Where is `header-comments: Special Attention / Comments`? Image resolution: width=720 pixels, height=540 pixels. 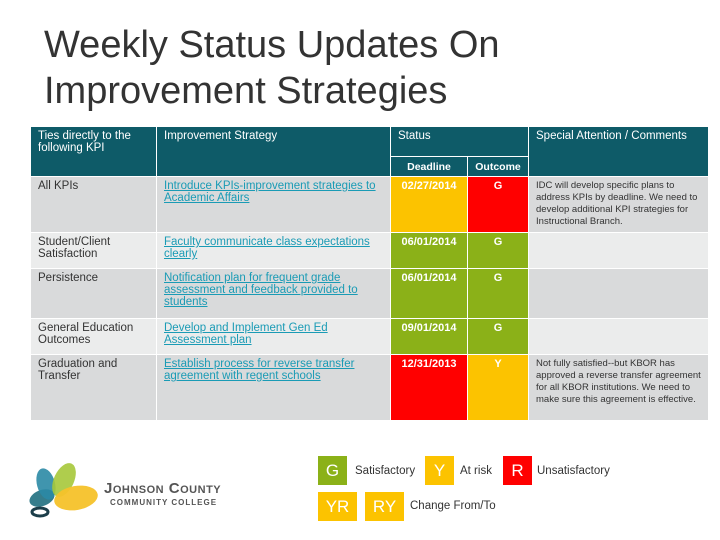 header-comments: Special Attention / Comments is located at coordinates (619, 151).